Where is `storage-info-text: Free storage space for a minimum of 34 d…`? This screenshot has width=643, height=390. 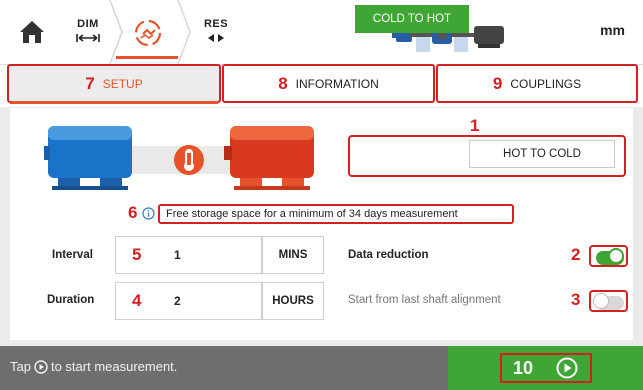
storage-info-text: Free storage space for a minimum of 34 d… is located at coordinates (336, 214).